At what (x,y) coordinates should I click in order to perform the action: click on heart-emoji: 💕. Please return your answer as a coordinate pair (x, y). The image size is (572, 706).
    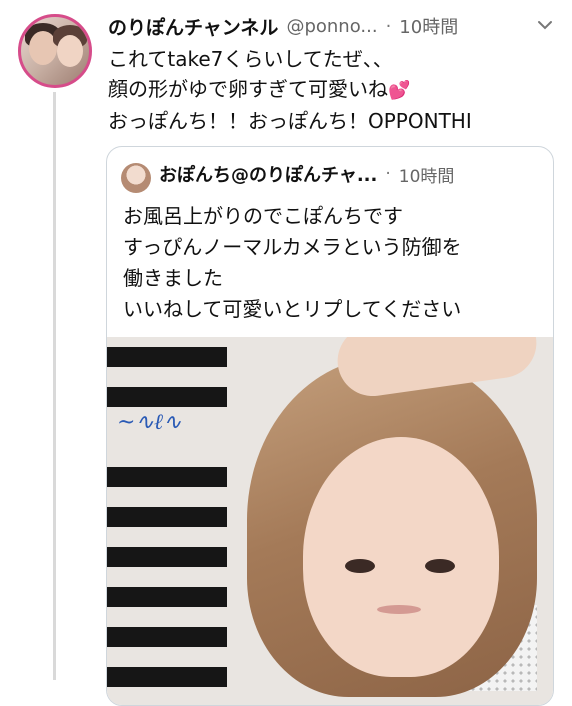
    Looking at the image, I should click on (399, 90).